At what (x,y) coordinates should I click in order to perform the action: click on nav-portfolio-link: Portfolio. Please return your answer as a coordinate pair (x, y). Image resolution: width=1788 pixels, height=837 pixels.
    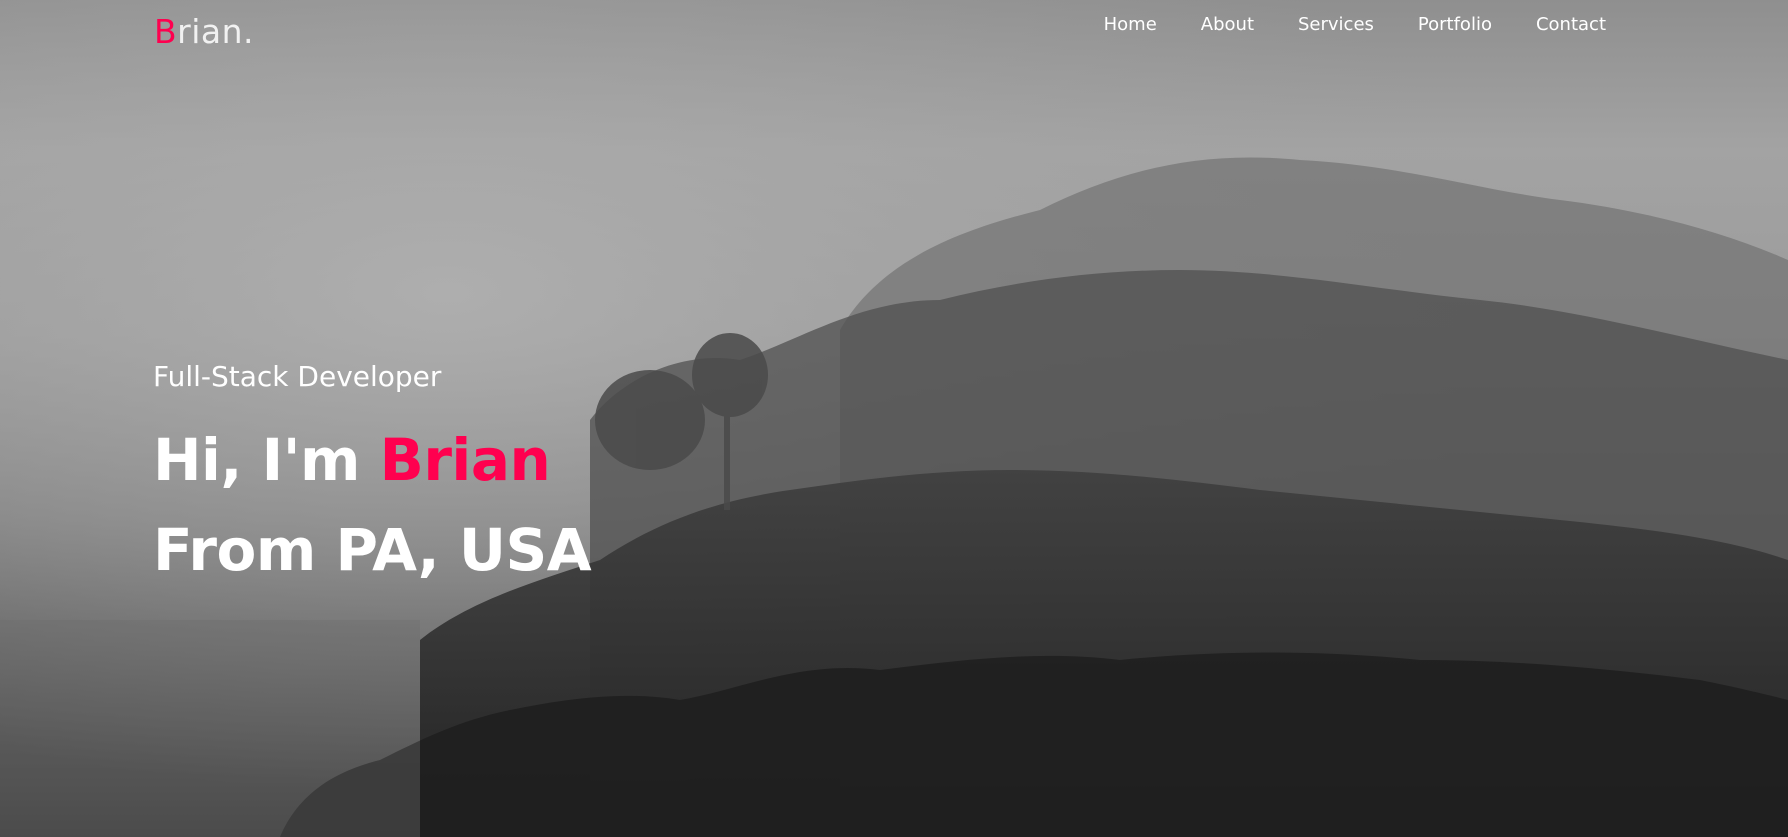
    Looking at the image, I should click on (1455, 24).